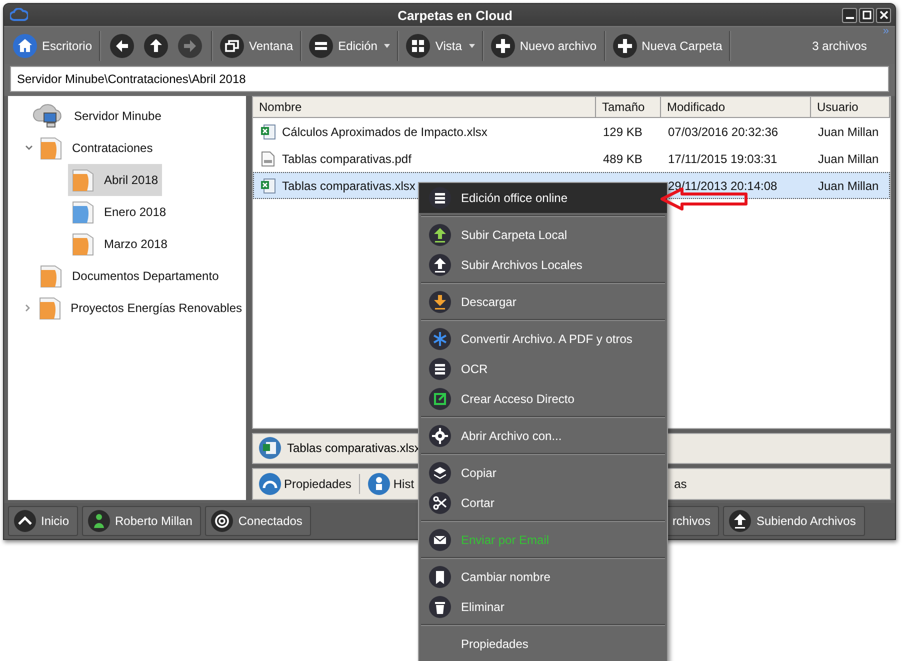 This screenshot has height=661, width=907. What do you see at coordinates (723, 131) in the screenshot?
I see `table-cell: 07/03/2016 20:32:36` at bounding box center [723, 131].